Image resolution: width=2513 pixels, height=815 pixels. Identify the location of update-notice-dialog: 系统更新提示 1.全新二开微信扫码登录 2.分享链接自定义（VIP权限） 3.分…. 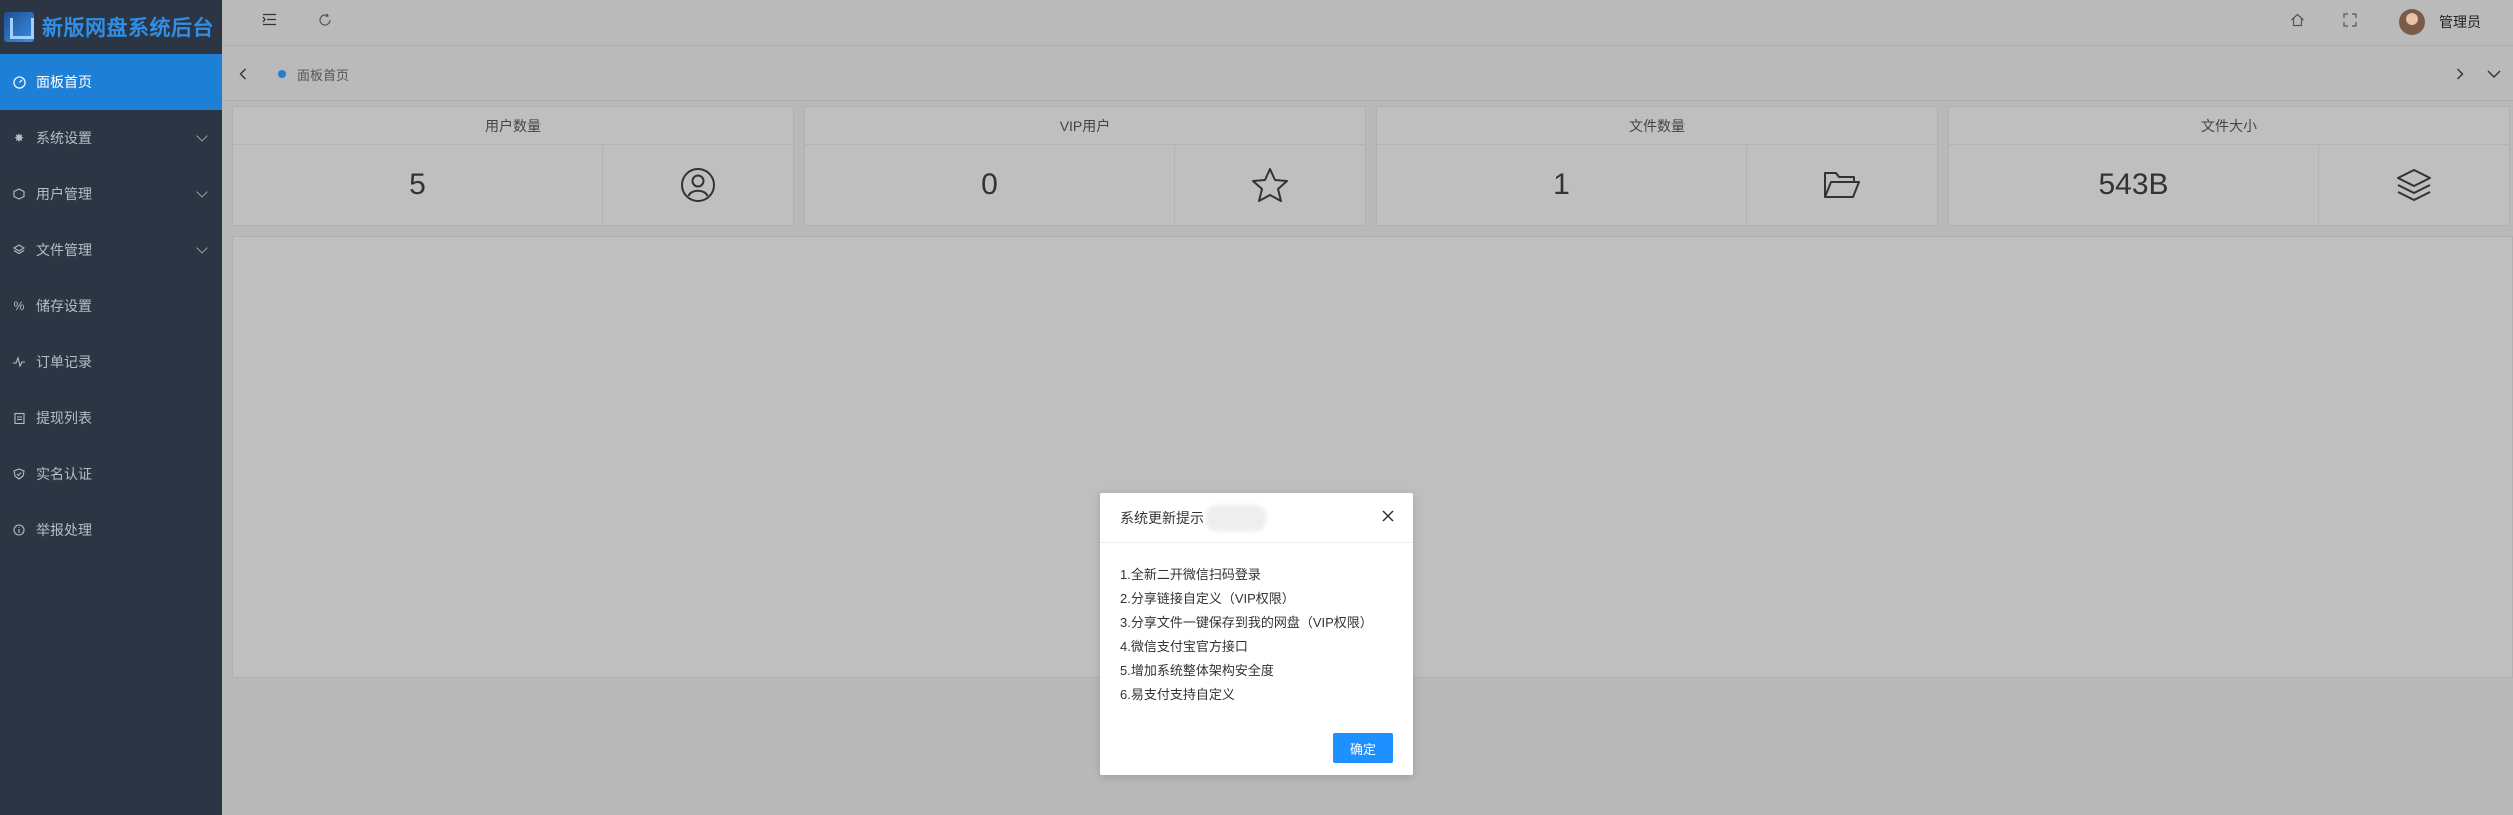
(1256, 634).